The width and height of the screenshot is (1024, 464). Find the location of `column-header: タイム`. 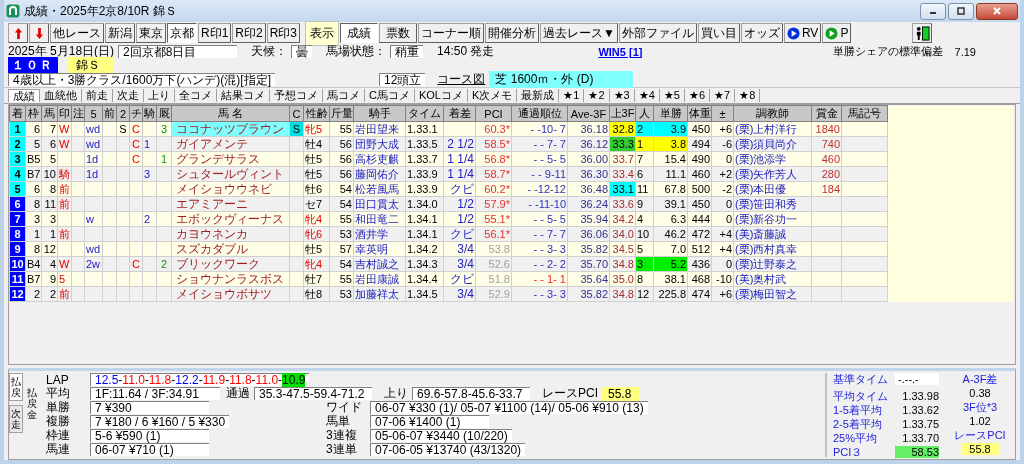

column-header: タイム is located at coordinates (424, 113).